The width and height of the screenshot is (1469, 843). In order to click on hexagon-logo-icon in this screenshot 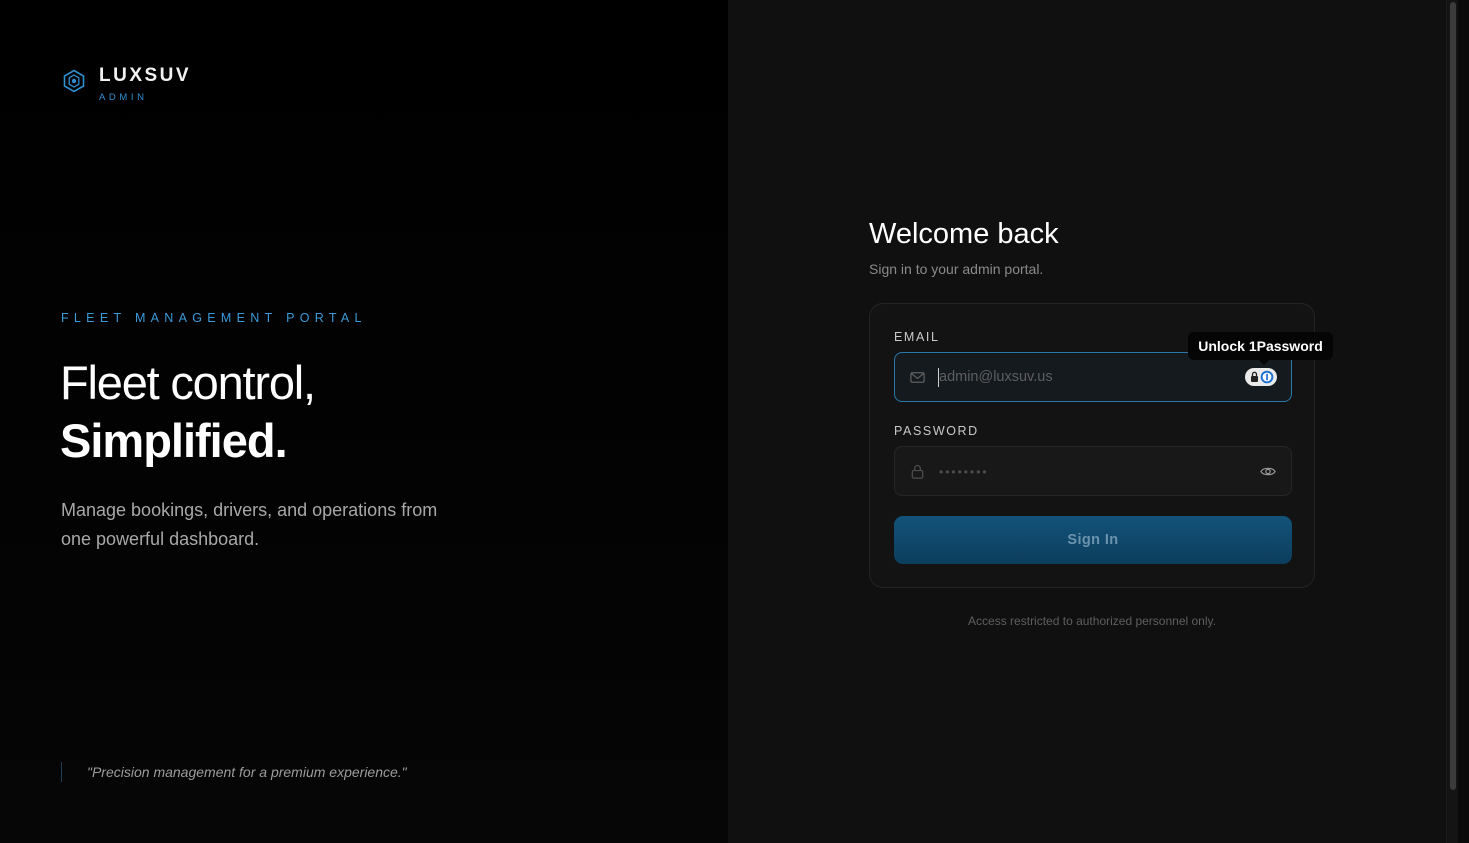, I will do `click(74, 81)`.